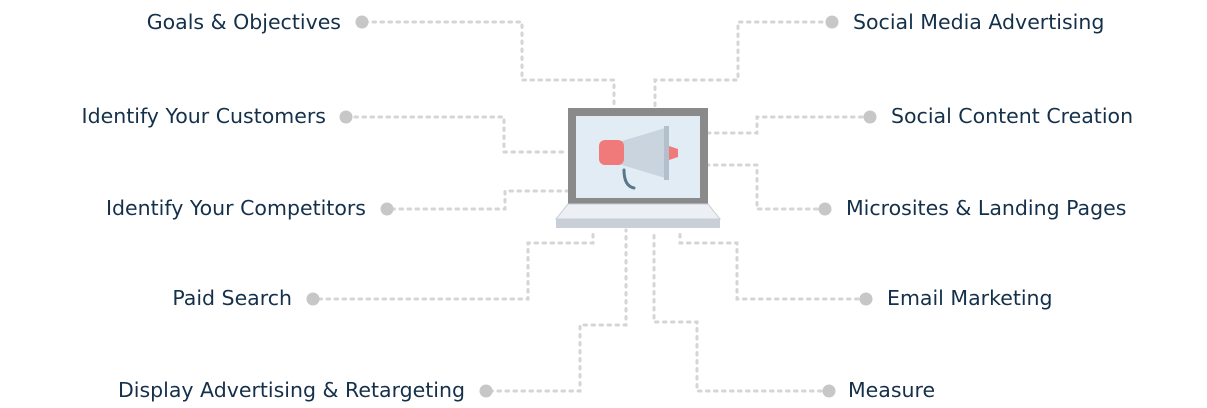 The width and height of the screenshot is (1207, 408). I want to click on dot-goals, so click(362, 22).